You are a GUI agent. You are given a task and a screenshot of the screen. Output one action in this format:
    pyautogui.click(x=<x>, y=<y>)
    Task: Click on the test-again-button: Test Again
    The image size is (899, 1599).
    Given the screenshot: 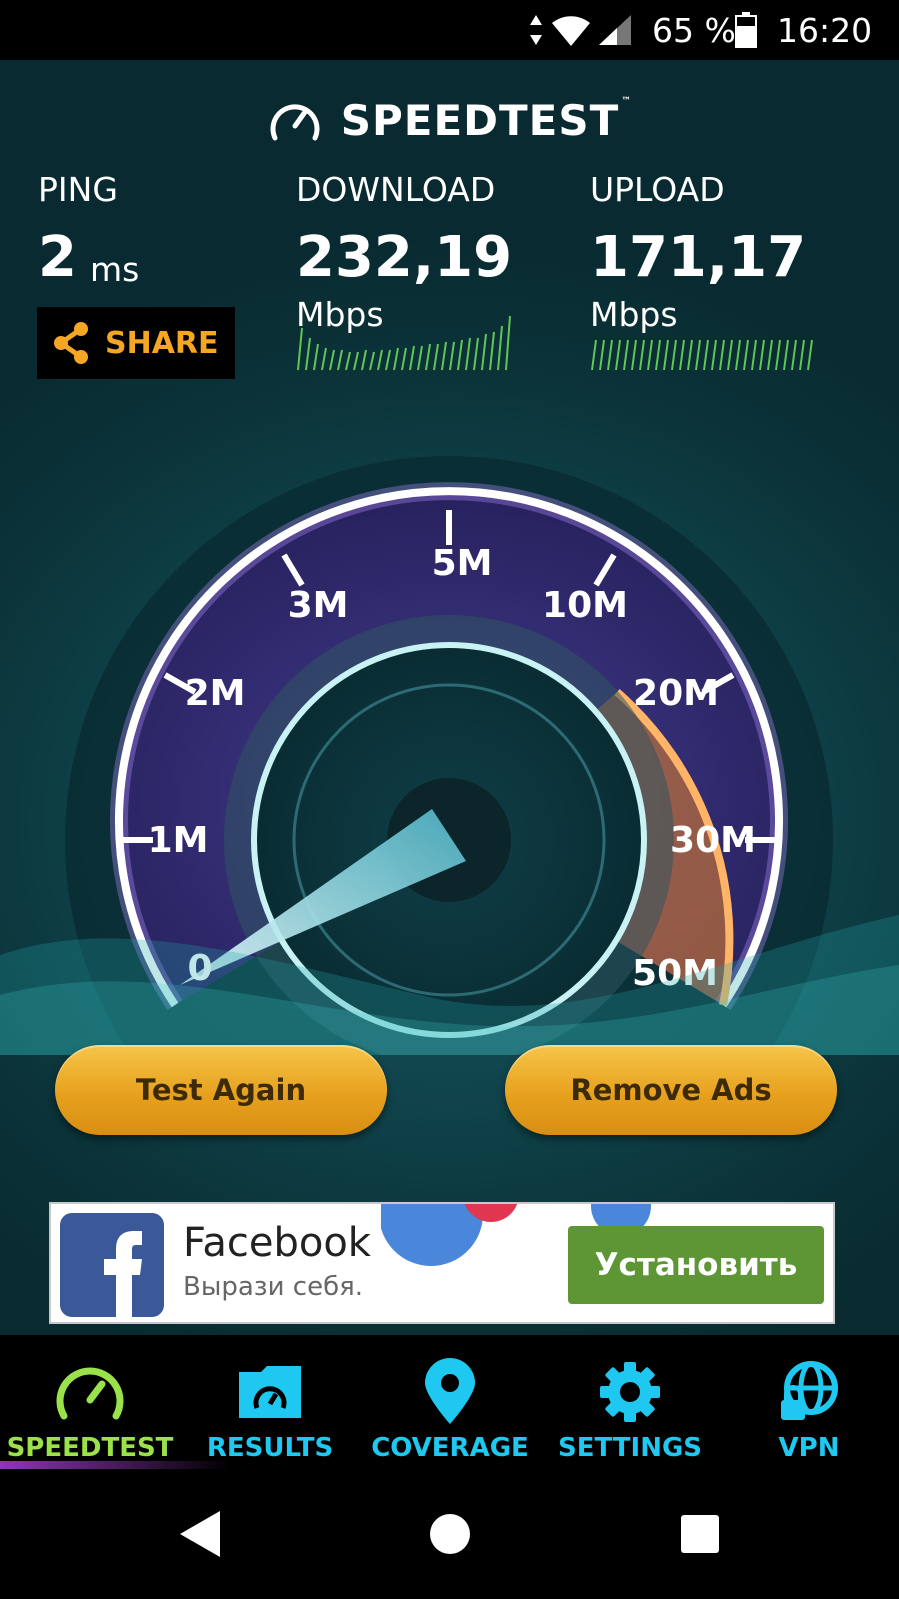 What is the action you would take?
    pyautogui.click(x=221, y=1090)
    